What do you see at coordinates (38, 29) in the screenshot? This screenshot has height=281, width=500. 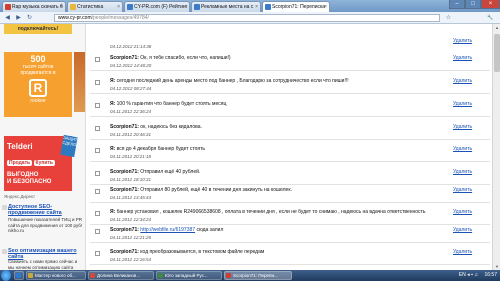 I see `top-ad-banner: подключайтесь!` at bounding box center [38, 29].